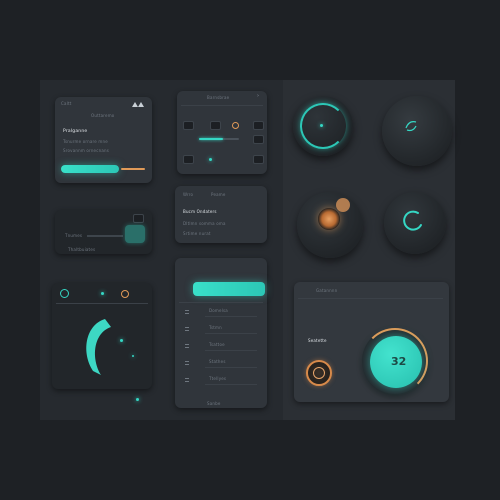 The image size is (500, 500). I want to click on thermostat-title: Seatette, so click(317, 340).